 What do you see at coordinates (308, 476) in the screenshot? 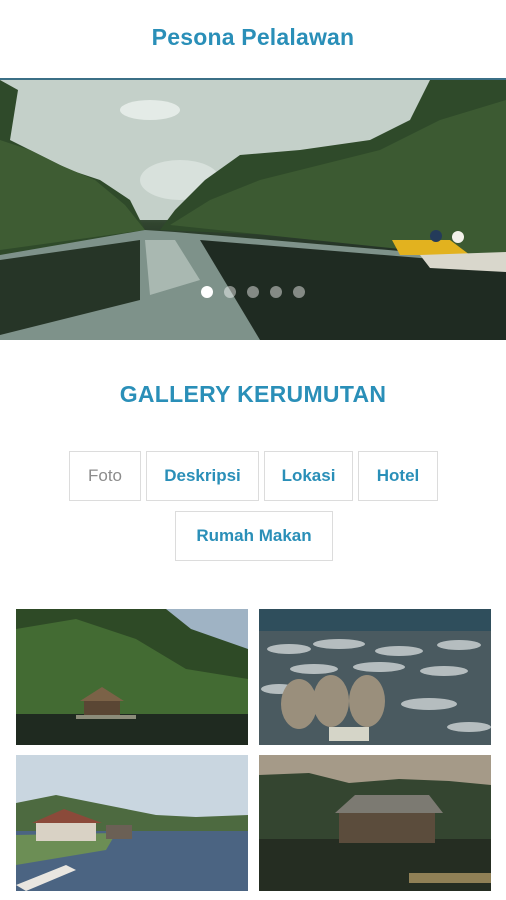
I see `tab-lokasi: Lokasi` at bounding box center [308, 476].